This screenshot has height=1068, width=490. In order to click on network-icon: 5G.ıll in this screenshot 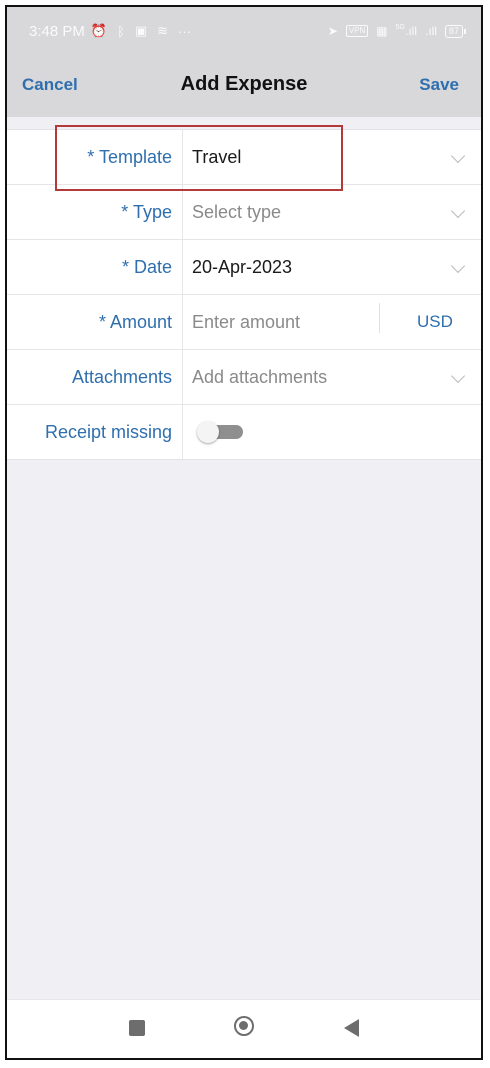, I will do `click(406, 31)`.